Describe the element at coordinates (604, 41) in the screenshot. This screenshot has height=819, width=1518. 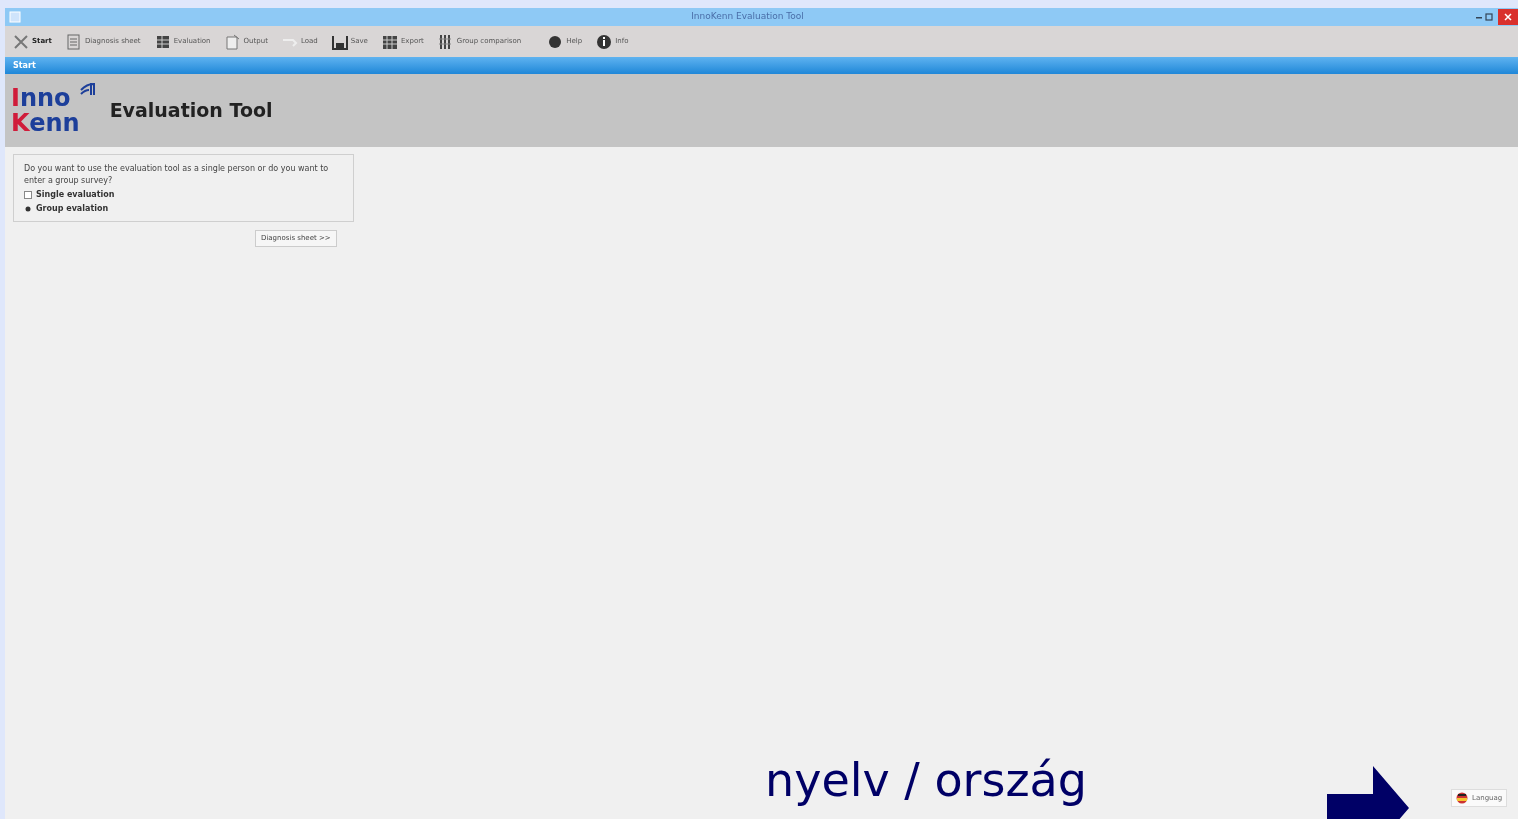
I see `info-icon` at that location.